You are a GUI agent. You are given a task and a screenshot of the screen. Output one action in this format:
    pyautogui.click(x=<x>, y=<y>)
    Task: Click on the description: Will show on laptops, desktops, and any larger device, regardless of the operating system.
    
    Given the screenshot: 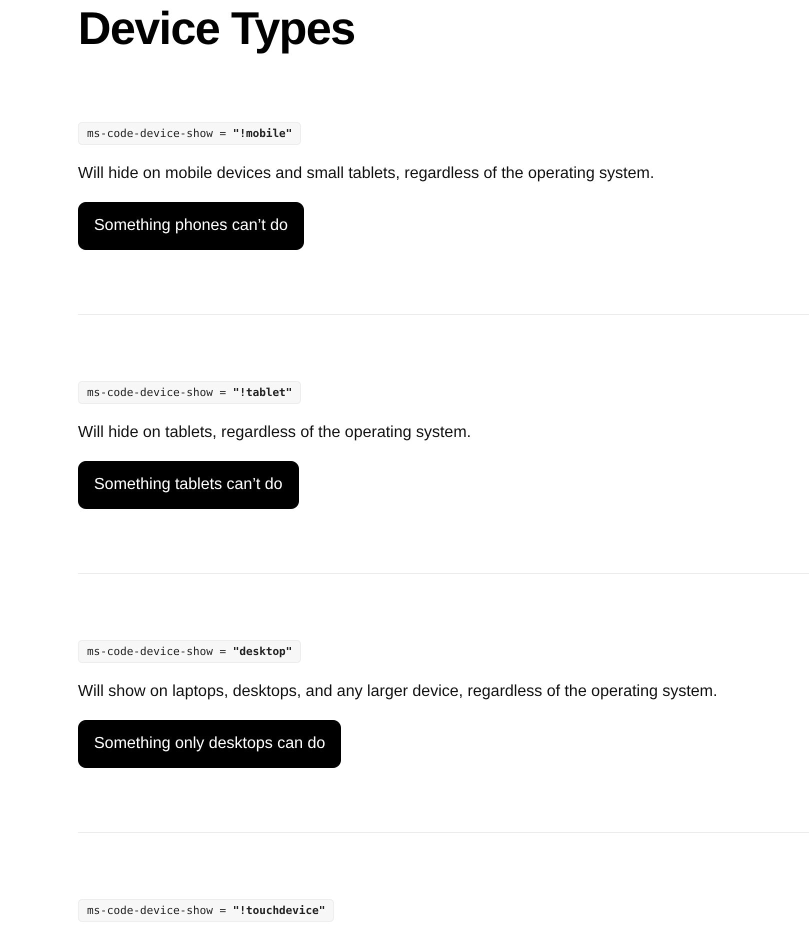 What is the action you would take?
    pyautogui.click(x=398, y=692)
    